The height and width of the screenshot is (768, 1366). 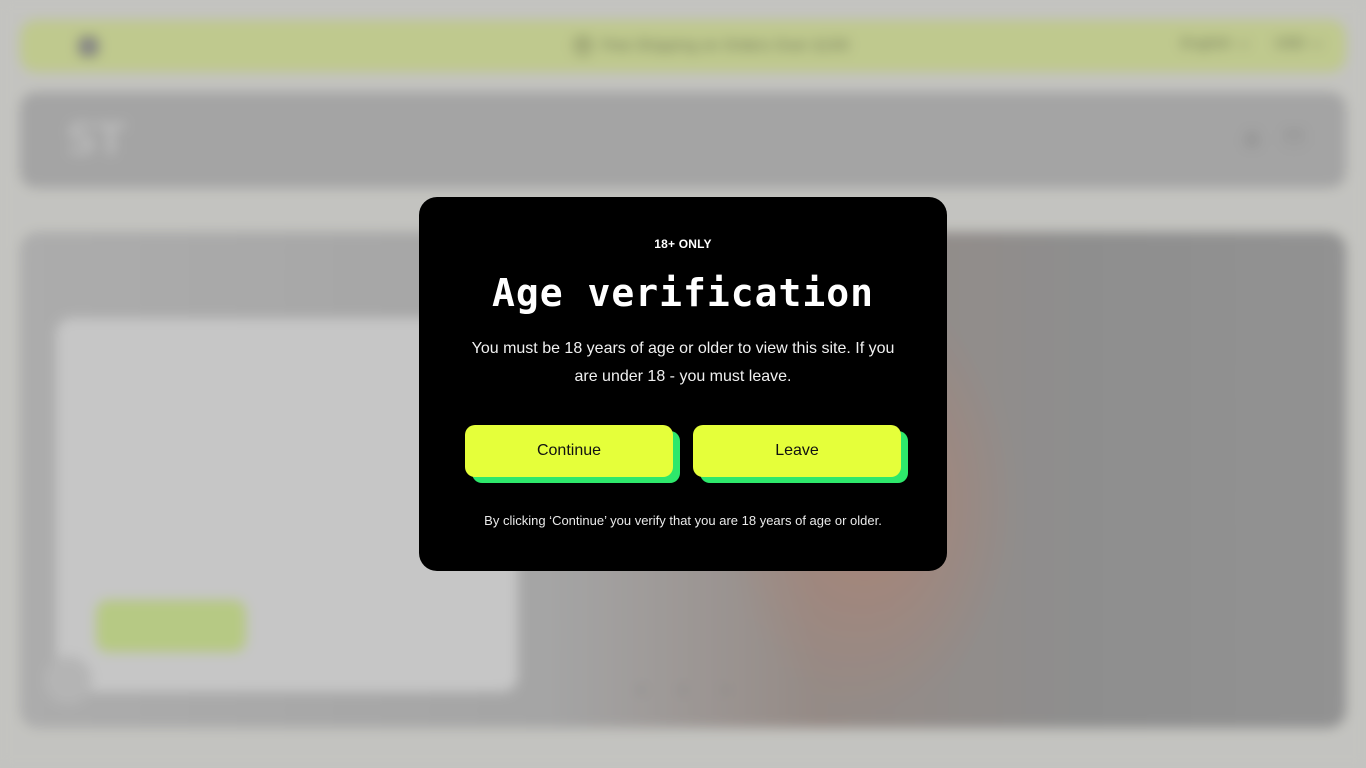 What do you see at coordinates (797, 451) in the screenshot?
I see `leave-button: Leave` at bounding box center [797, 451].